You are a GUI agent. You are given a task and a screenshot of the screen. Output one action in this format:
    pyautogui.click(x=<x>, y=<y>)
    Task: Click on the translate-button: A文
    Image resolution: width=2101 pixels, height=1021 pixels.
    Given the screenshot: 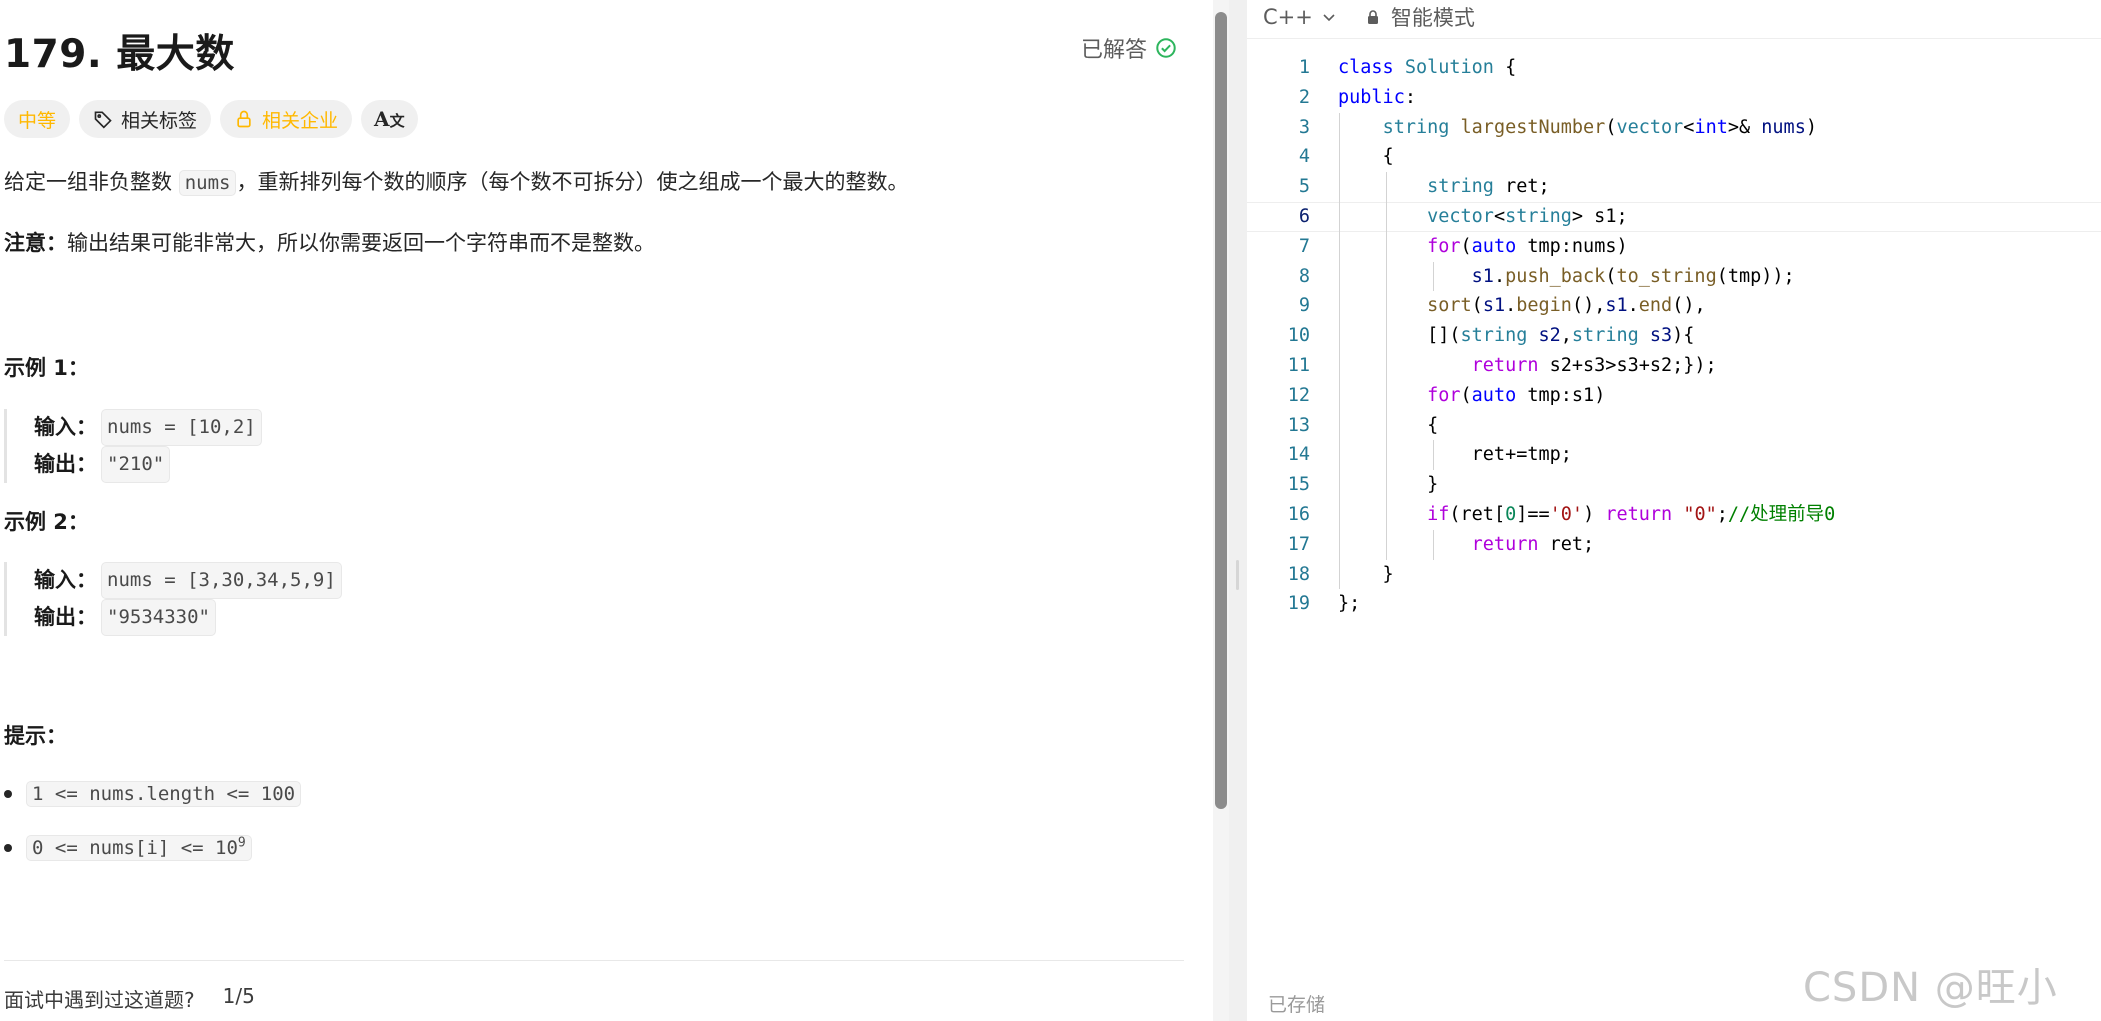 What is the action you would take?
    pyautogui.click(x=389, y=119)
    